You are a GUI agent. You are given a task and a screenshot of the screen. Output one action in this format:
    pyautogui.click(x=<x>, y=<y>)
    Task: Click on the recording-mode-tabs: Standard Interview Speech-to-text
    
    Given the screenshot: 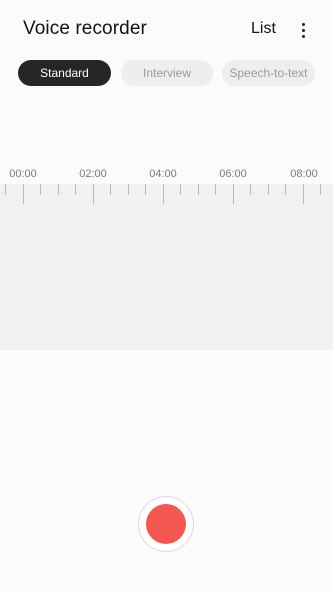 What is the action you would take?
    pyautogui.click(x=166, y=73)
    